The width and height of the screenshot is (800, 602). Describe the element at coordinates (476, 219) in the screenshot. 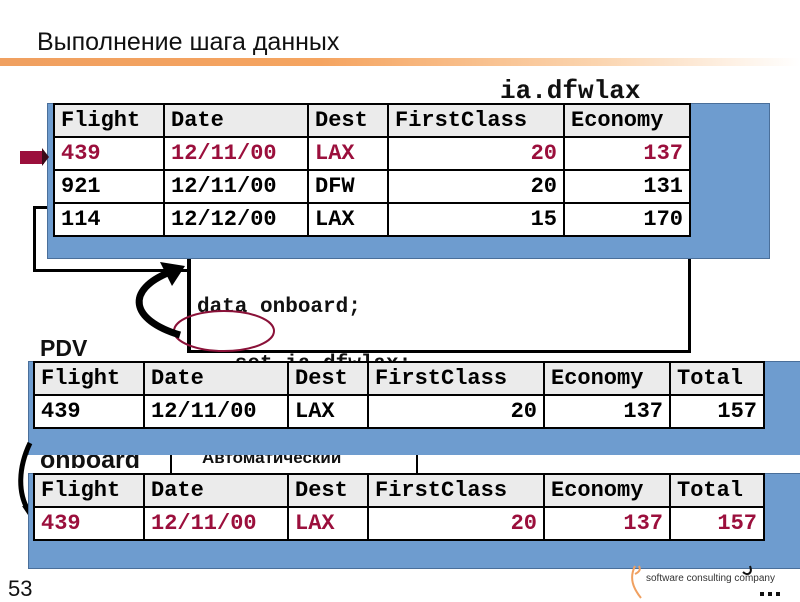

I see `cell-firstclass: 15` at that location.